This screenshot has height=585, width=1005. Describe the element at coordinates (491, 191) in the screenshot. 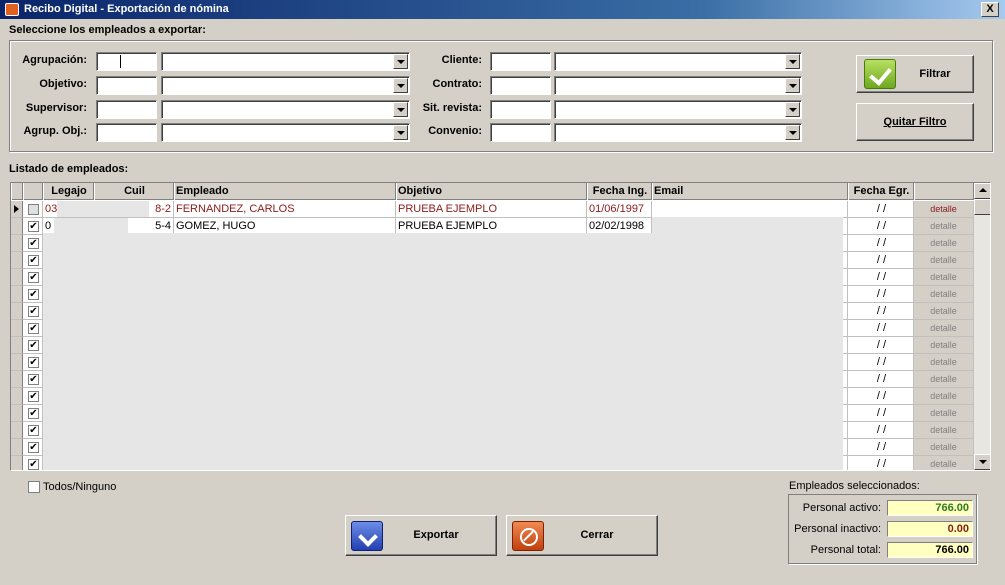

I see `header-objetivo: Objetivo` at that location.